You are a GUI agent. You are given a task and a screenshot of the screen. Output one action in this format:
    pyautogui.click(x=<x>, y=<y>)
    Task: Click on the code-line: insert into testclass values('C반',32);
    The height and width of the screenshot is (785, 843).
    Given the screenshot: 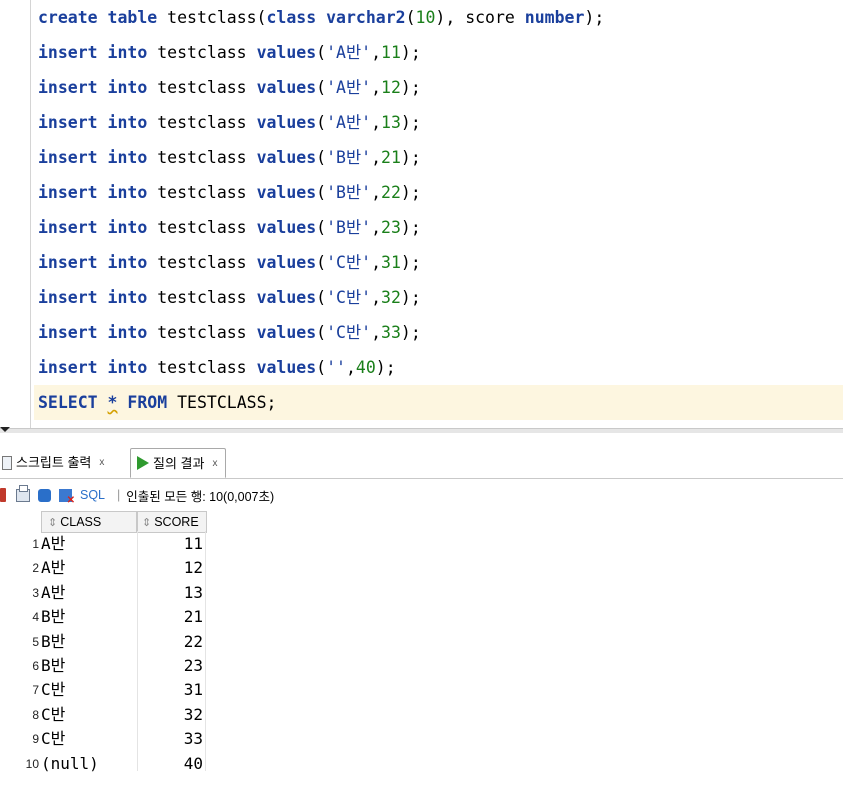 What is the action you would take?
    pyautogui.click(x=229, y=297)
    